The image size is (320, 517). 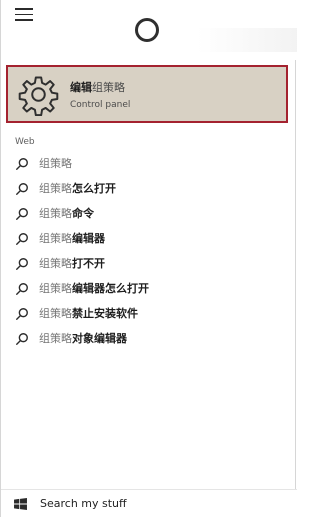 What do you see at coordinates (81, 87) in the screenshot?
I see `best-match-title-prefix: 编辑` at bounding box center [81, 87].